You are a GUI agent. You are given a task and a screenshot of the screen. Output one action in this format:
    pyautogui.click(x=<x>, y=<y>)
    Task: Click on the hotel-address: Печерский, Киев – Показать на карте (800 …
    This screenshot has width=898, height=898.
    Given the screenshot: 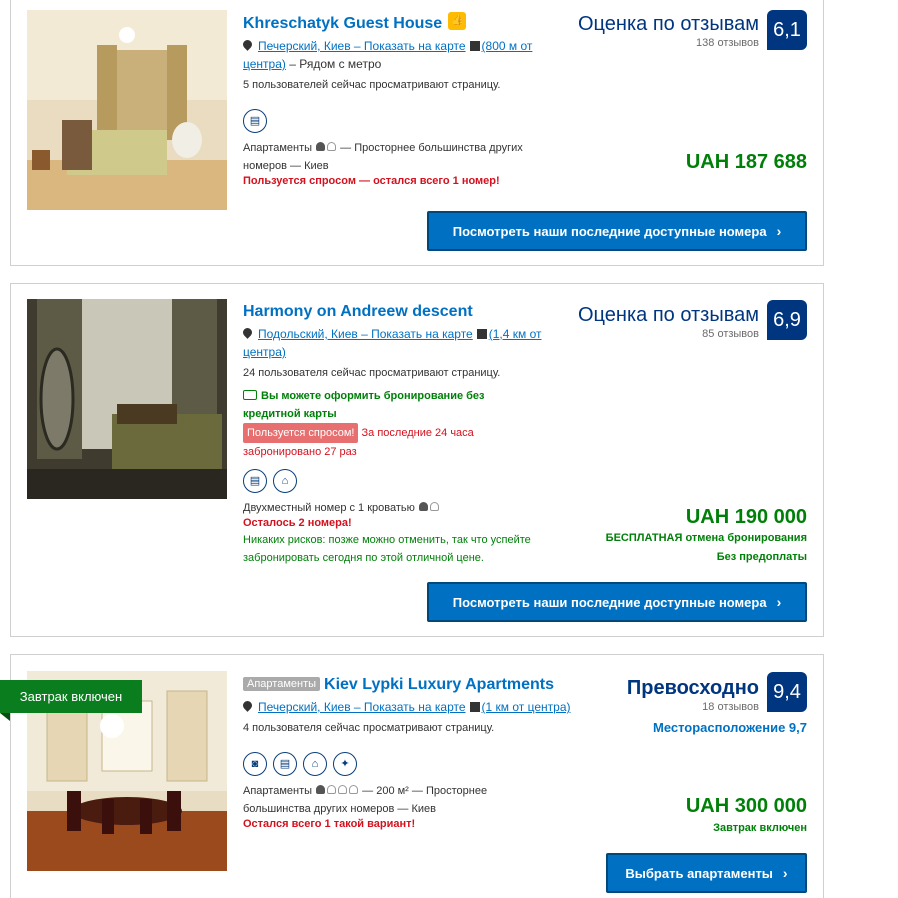 What is the action you would take?
    pyautogui.click(x=402, y=55)
    